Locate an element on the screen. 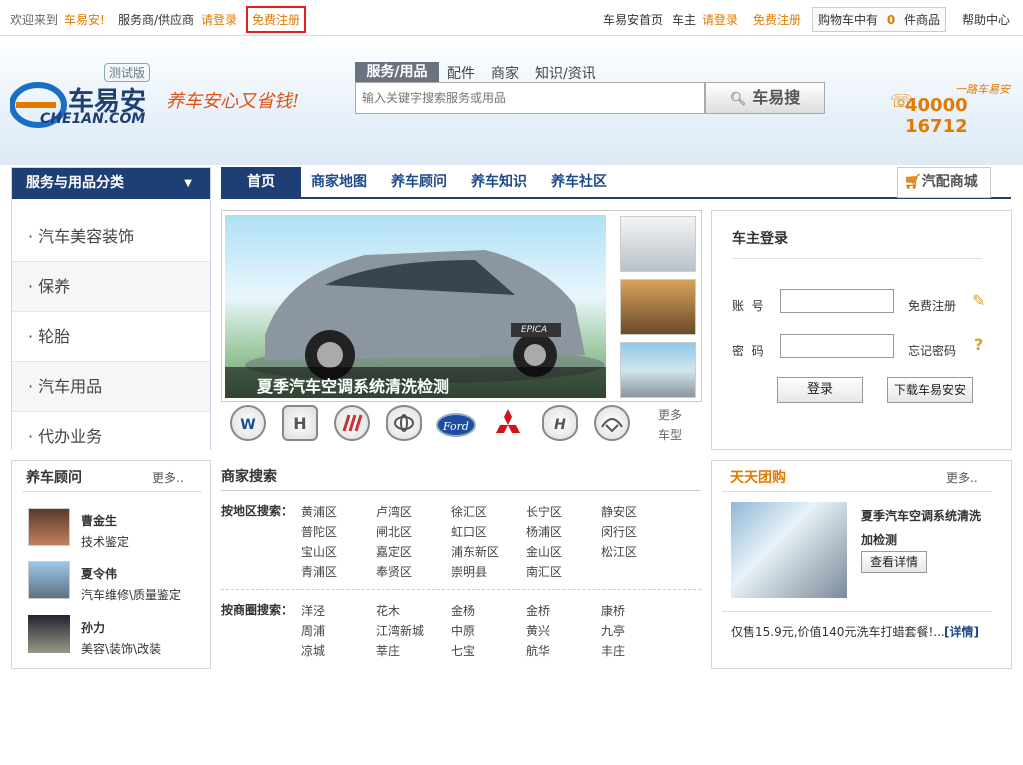 This screenshot has height=765, width=1023. search-tab-knowledge: 知识/资讯 is located at coordinates (565, 73).